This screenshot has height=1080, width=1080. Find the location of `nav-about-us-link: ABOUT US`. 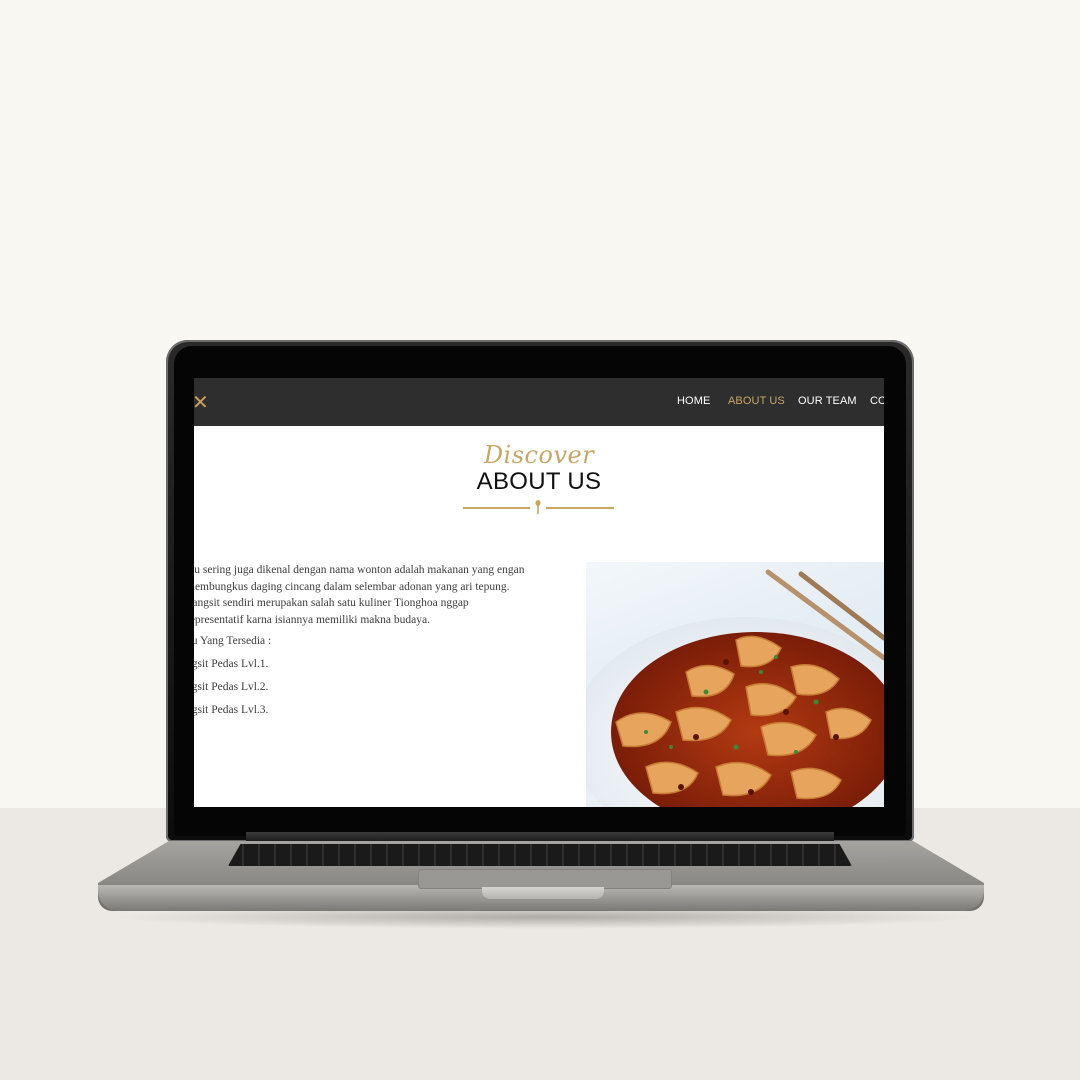

nav-about-us-link: ABOUT US is located at coordinates (756, 401).